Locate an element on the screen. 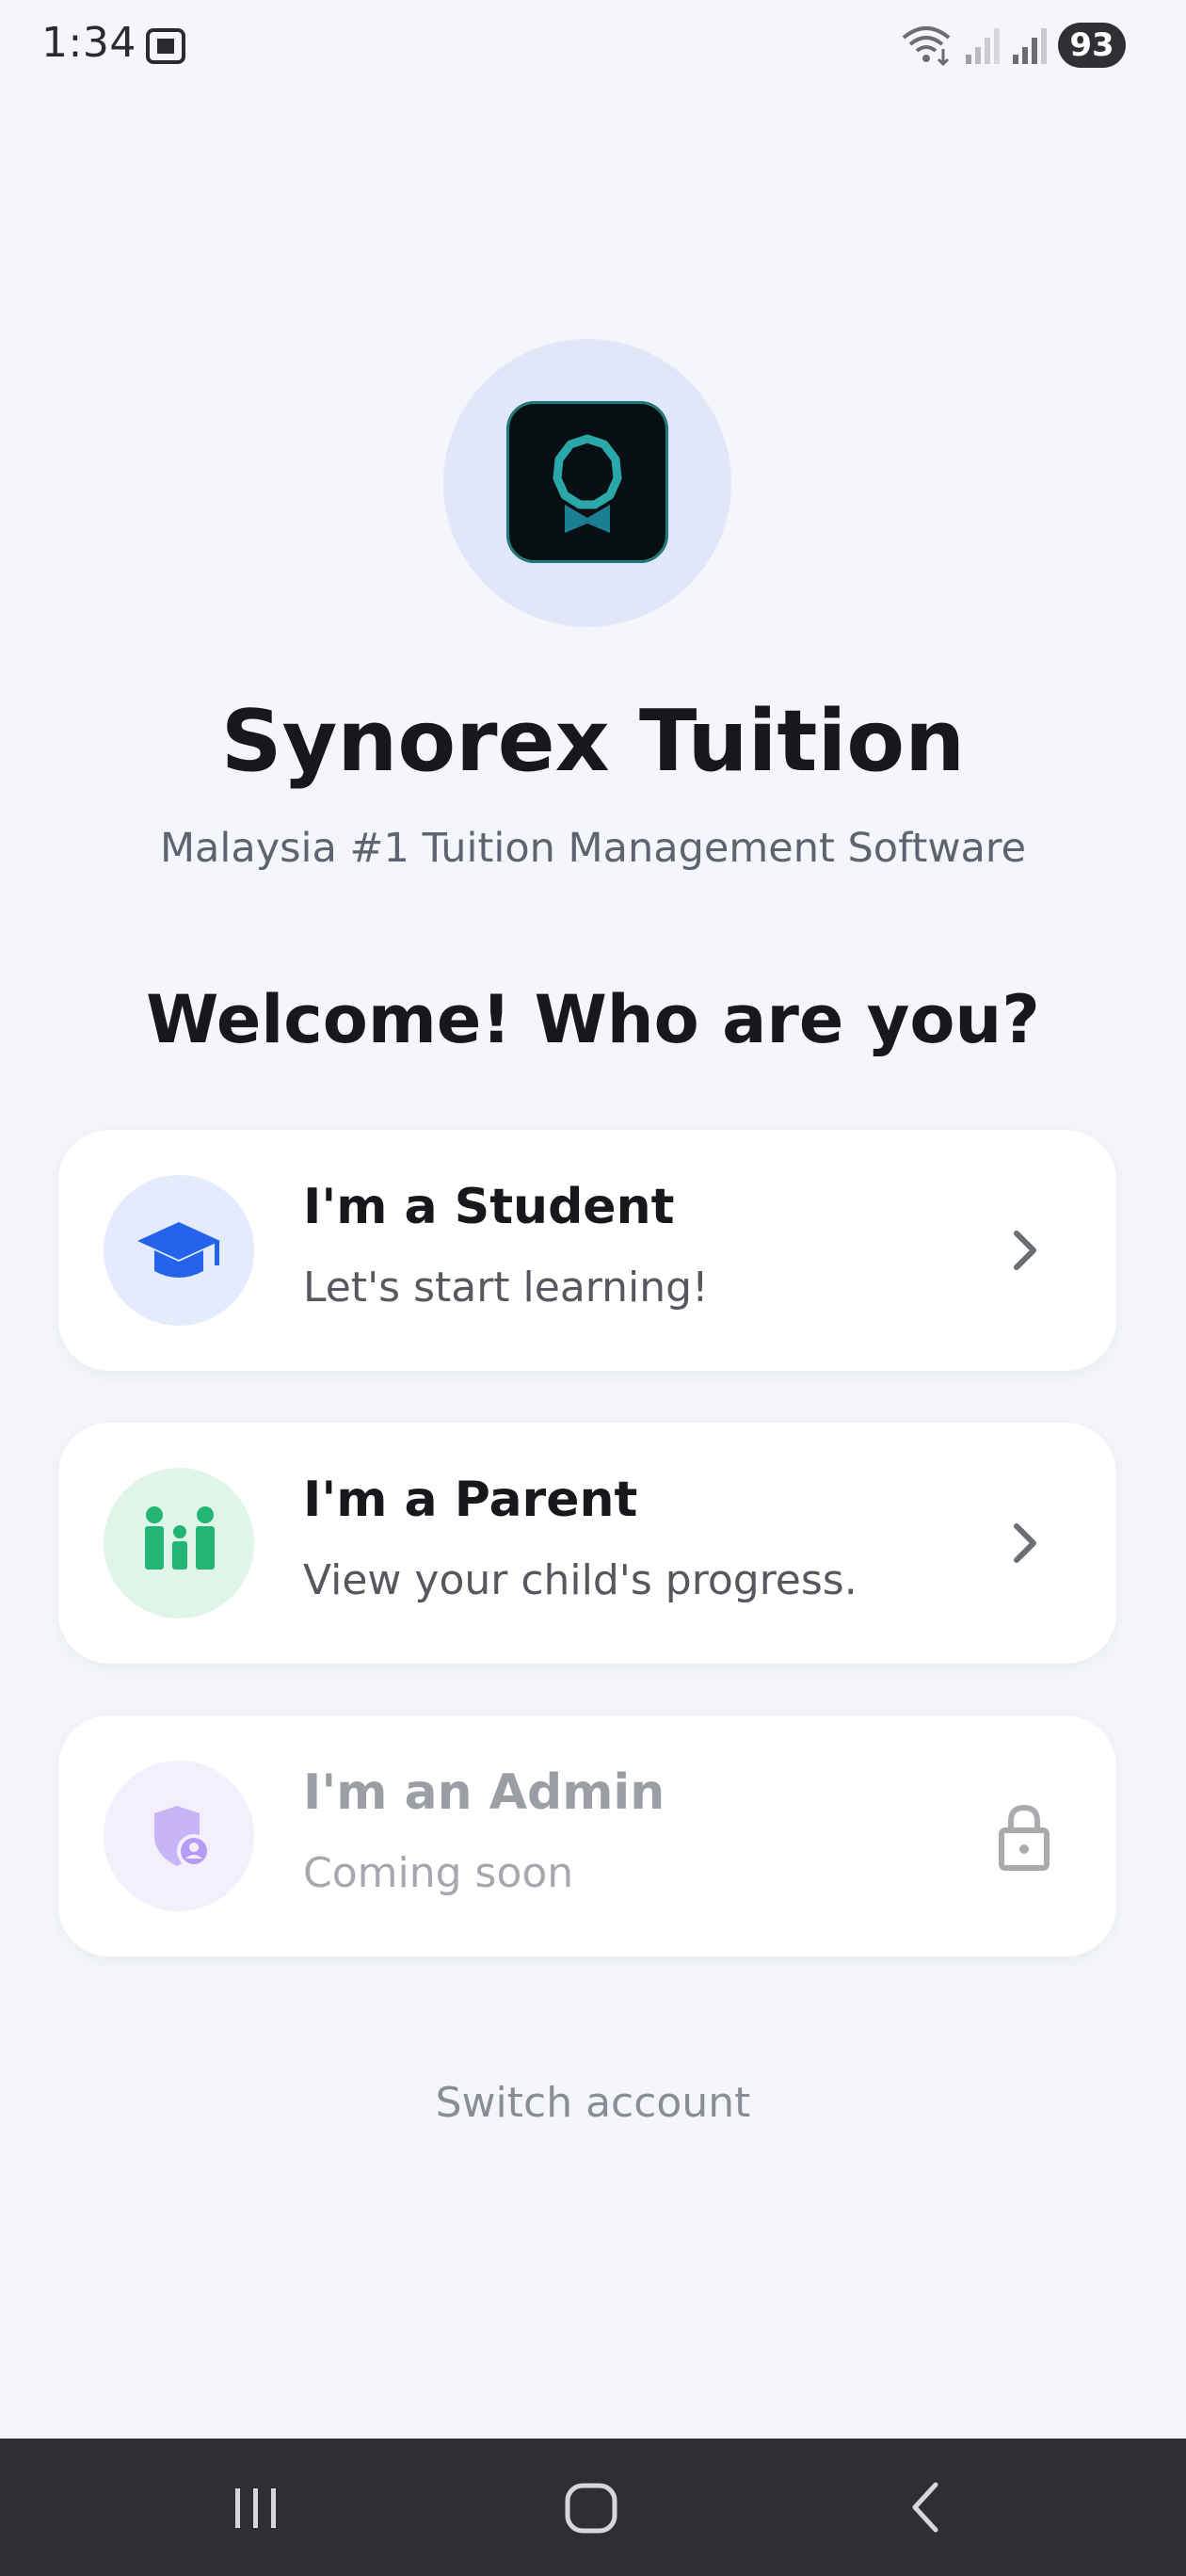  app-logo-container is located at coordinates (587, 483).